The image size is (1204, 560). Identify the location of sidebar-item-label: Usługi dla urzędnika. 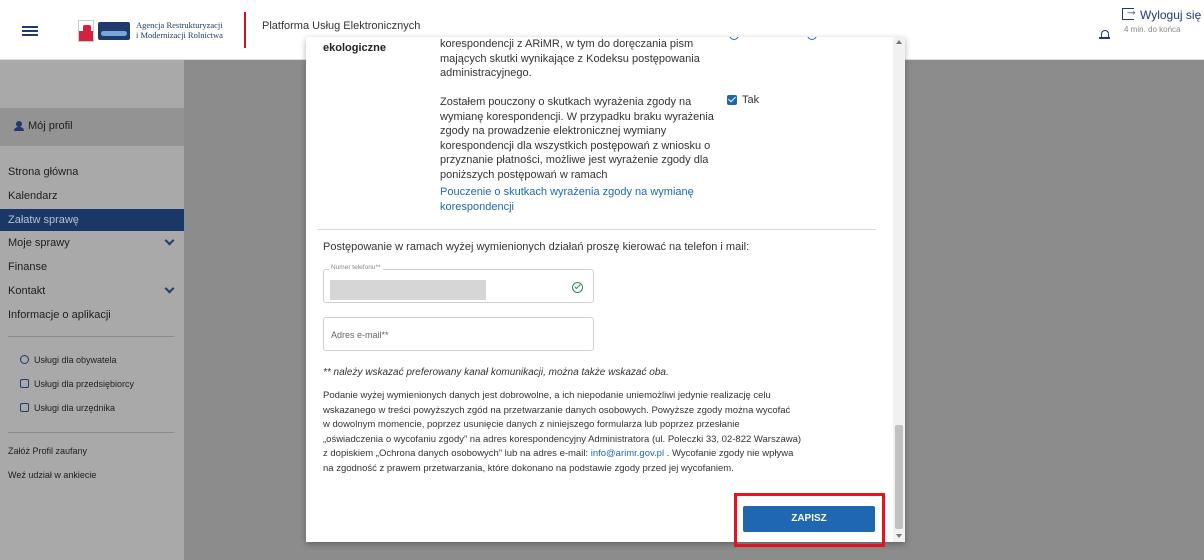
(75, 408).